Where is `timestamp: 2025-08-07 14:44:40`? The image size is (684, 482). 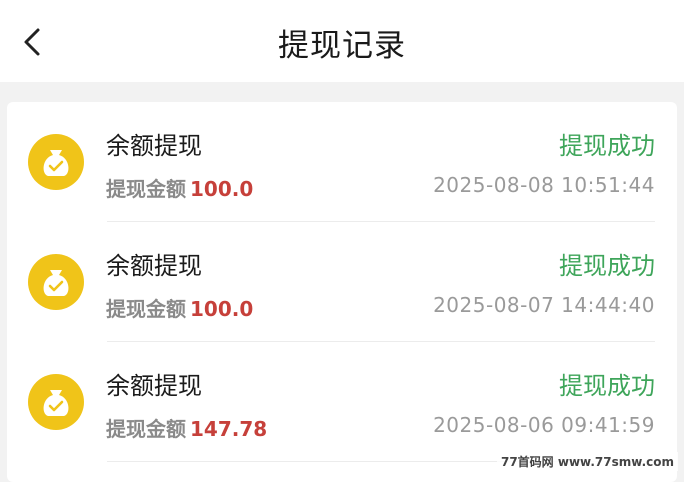
timestamp: 2025-08-07 14:44:40 is located at coordinates (544, 305).